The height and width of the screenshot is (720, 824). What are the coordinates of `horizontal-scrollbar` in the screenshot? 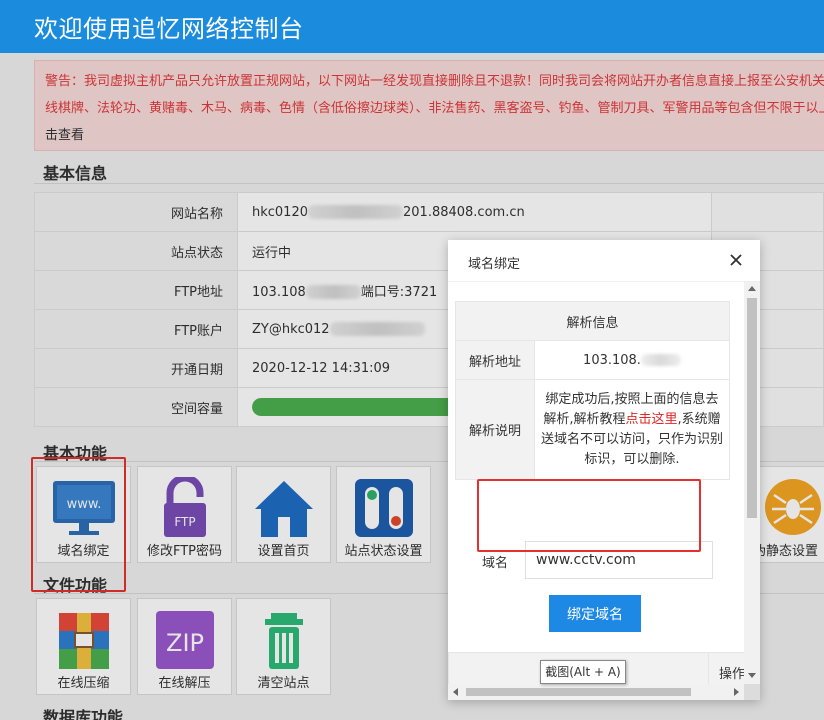 It's located at (596, 692).